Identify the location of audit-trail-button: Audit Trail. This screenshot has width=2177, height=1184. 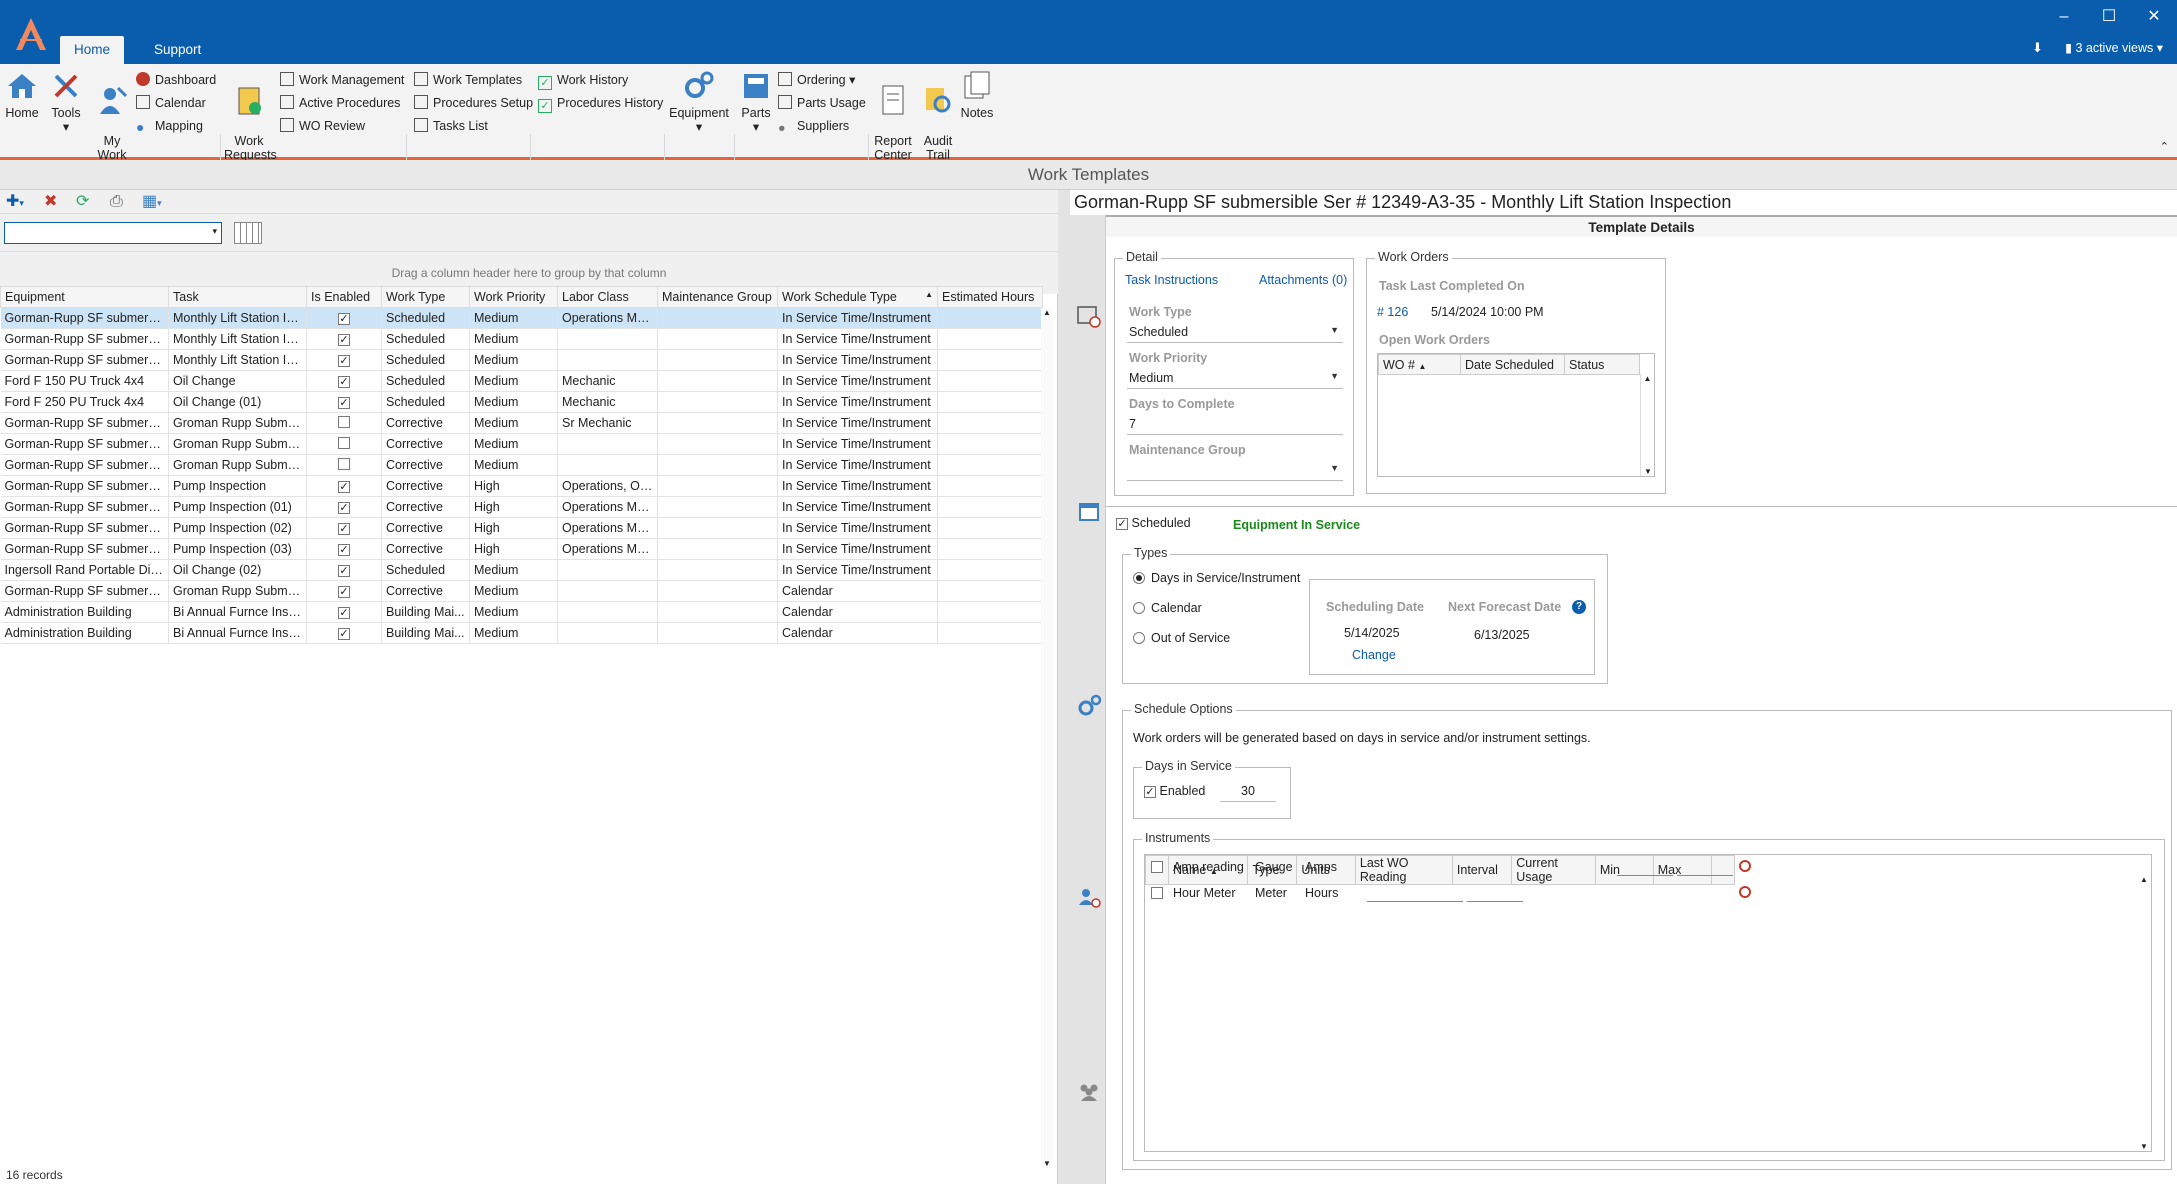
(938, 116).